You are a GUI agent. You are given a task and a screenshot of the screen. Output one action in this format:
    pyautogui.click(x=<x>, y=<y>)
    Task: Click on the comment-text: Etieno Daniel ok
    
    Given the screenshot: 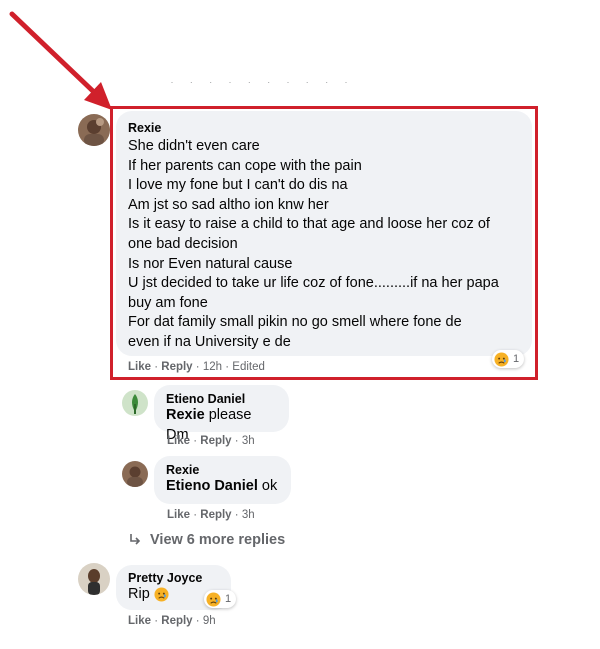 What is the action you would take?
    pyautogui.click(x=222, y=487)
    